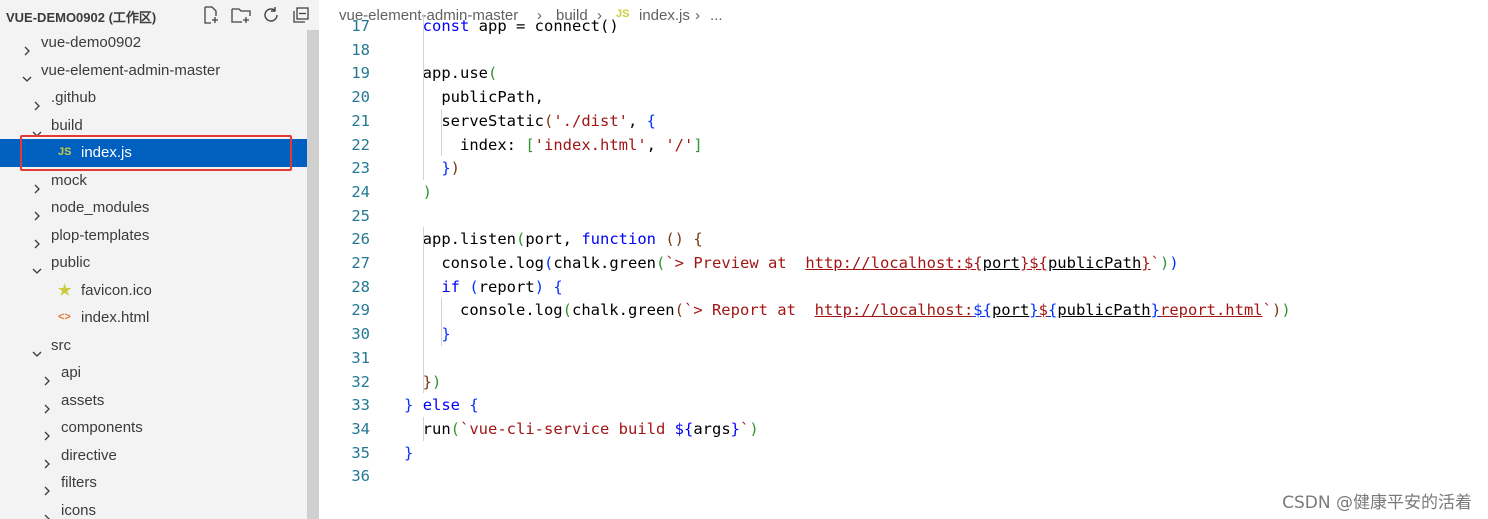 This screenshot has height=519, width=1488. What do you see at coordinates (903, 26) in the screenshot?
I see `code-line: 17 const app = connect()` at bounding box center [903, 26].